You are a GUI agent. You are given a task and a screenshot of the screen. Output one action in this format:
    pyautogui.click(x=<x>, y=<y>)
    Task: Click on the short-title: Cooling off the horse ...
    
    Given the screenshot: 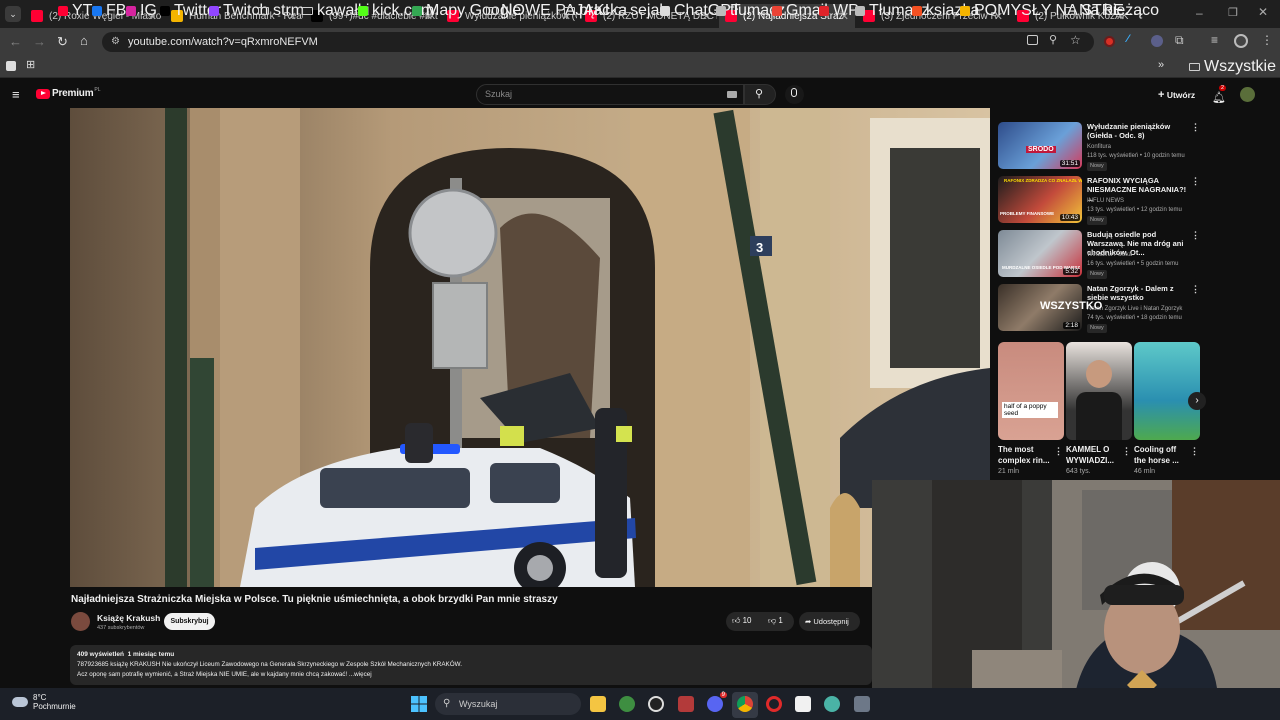 What is the action you would take?
    pyautogui.click(x=1162, y=455)
    